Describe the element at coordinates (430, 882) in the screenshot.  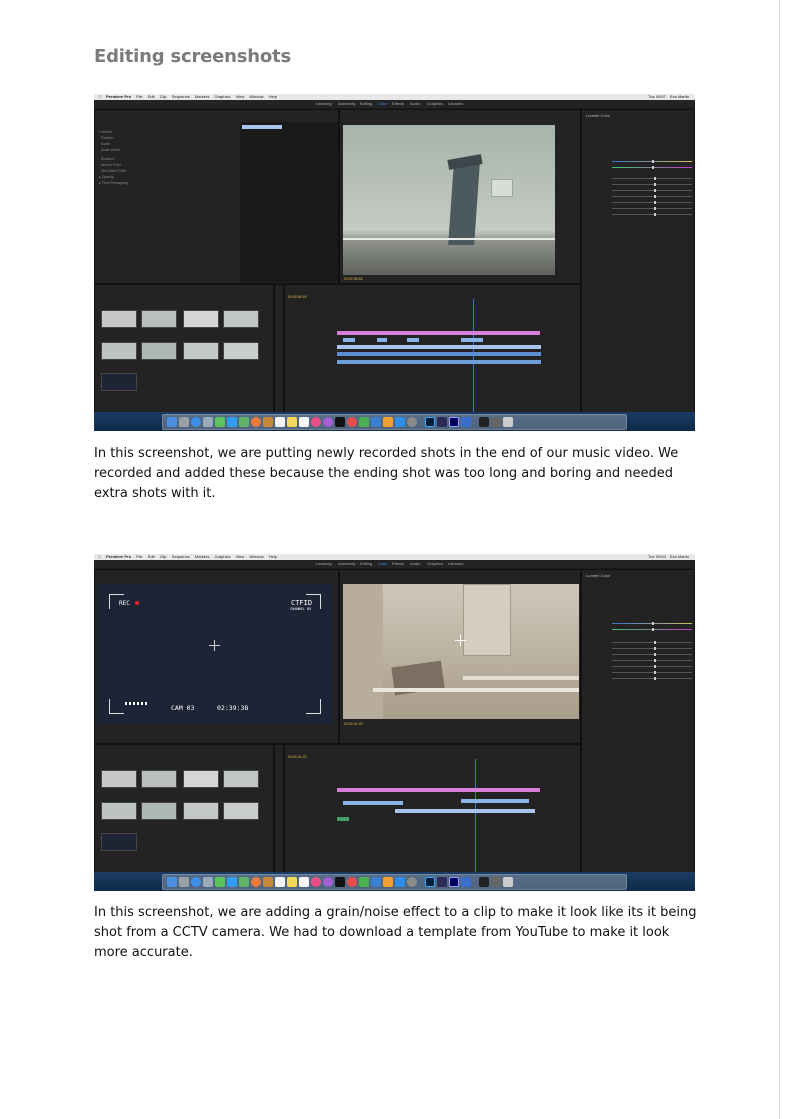
I see `photoshop-icon` at that location.